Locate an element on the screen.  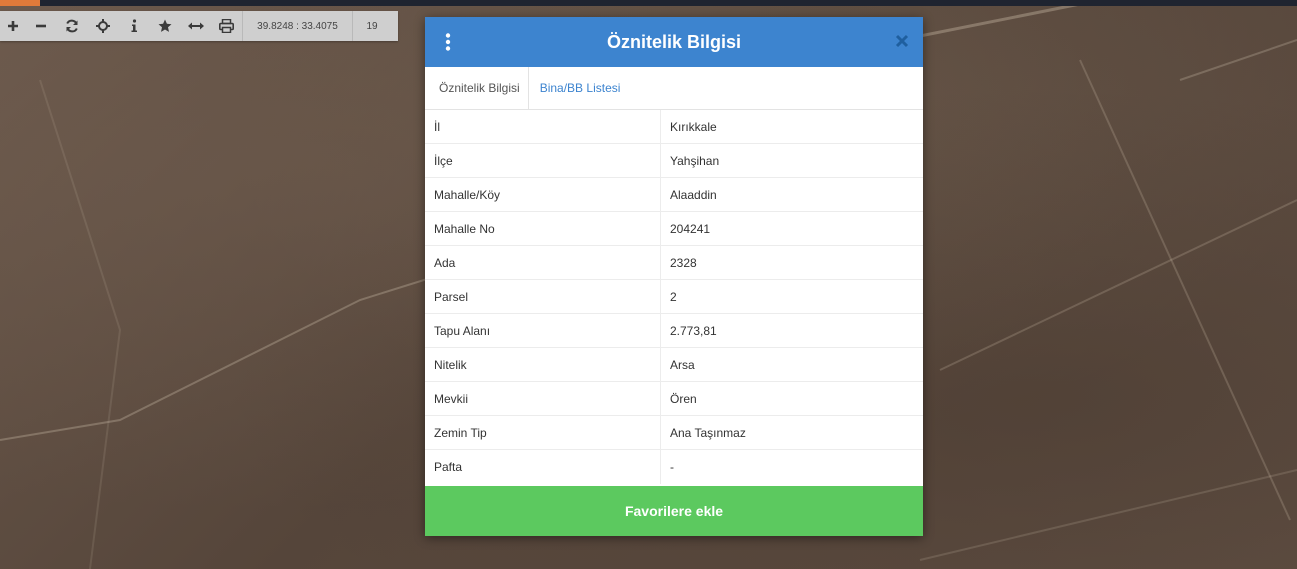
table-row: Parsel 2 is located at coordinates (674, 296).